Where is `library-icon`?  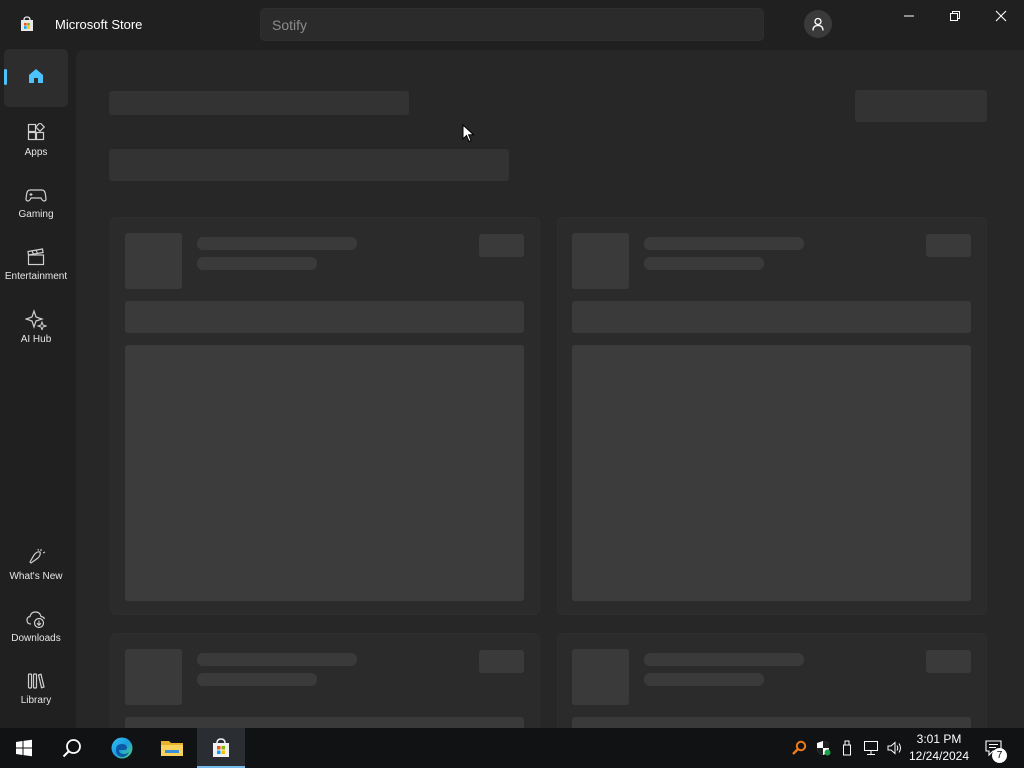 library-icon is located at coordinates (36, 680).